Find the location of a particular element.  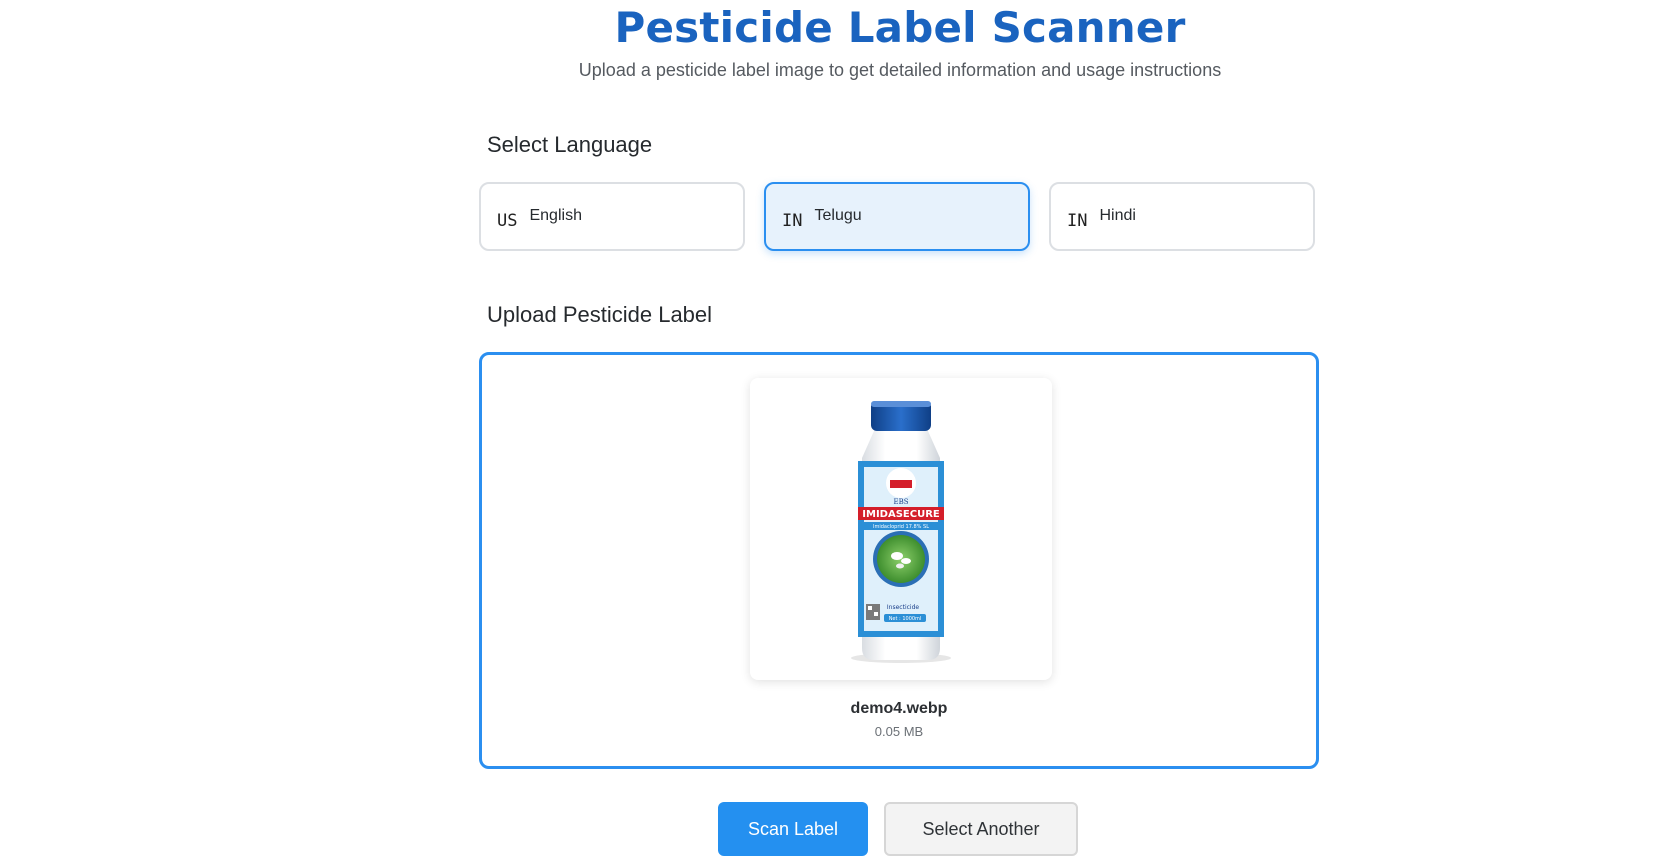

scan-label-button: Scan Label is located at coordinates (793, 829).